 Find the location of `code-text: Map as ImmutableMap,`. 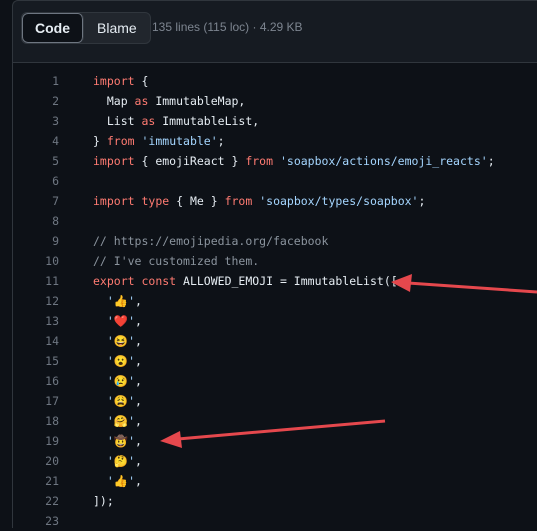

code-text: Map as ImmutableMap, is located at coordinates (169, 101).